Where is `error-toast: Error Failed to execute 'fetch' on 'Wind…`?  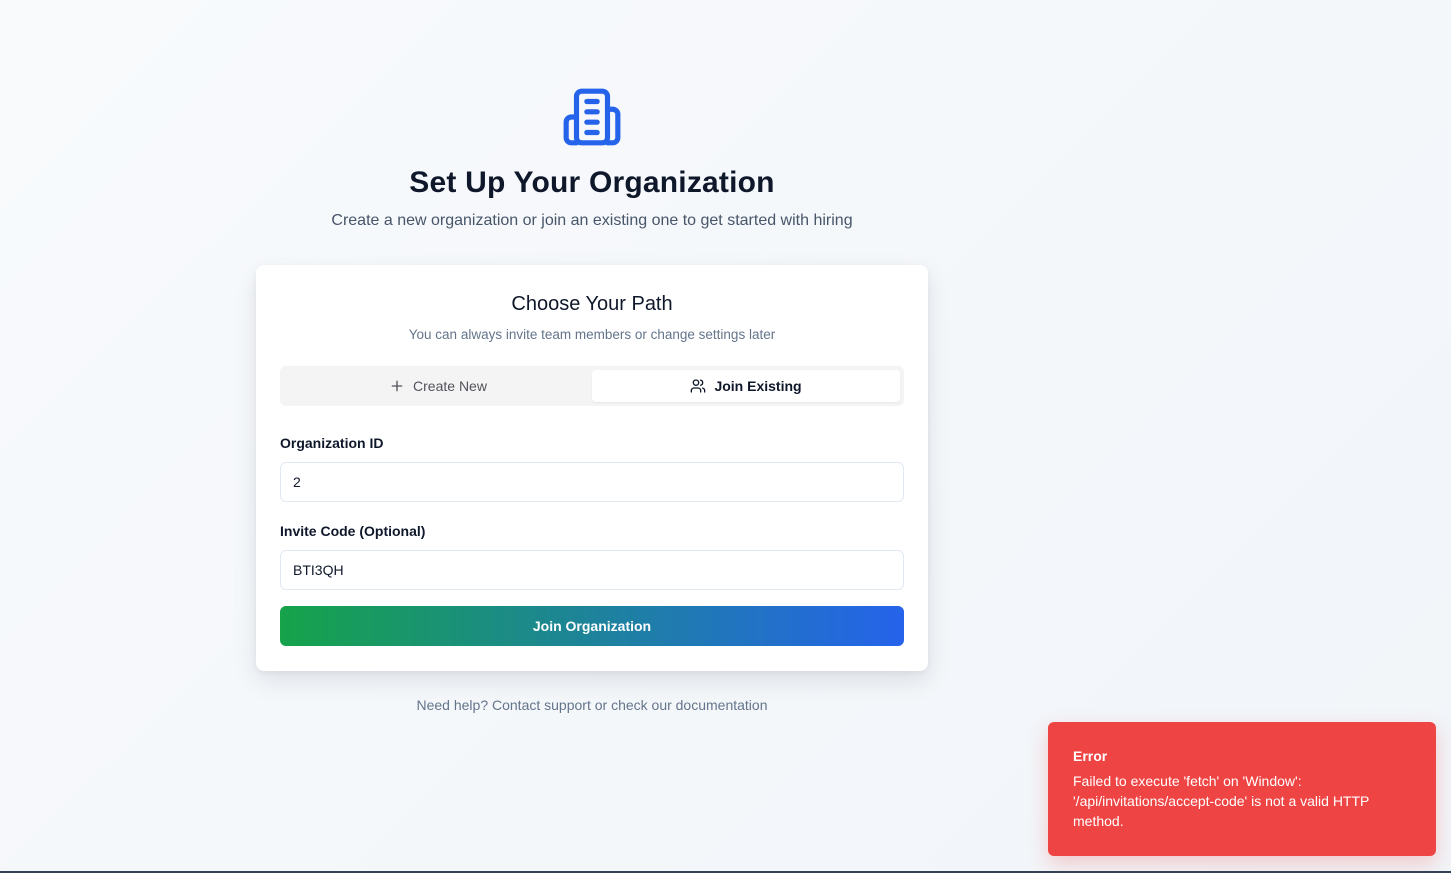 error-toast: Error Failed to execute 'fetch' on 'Wind… is located at coordinates (1242, 789).